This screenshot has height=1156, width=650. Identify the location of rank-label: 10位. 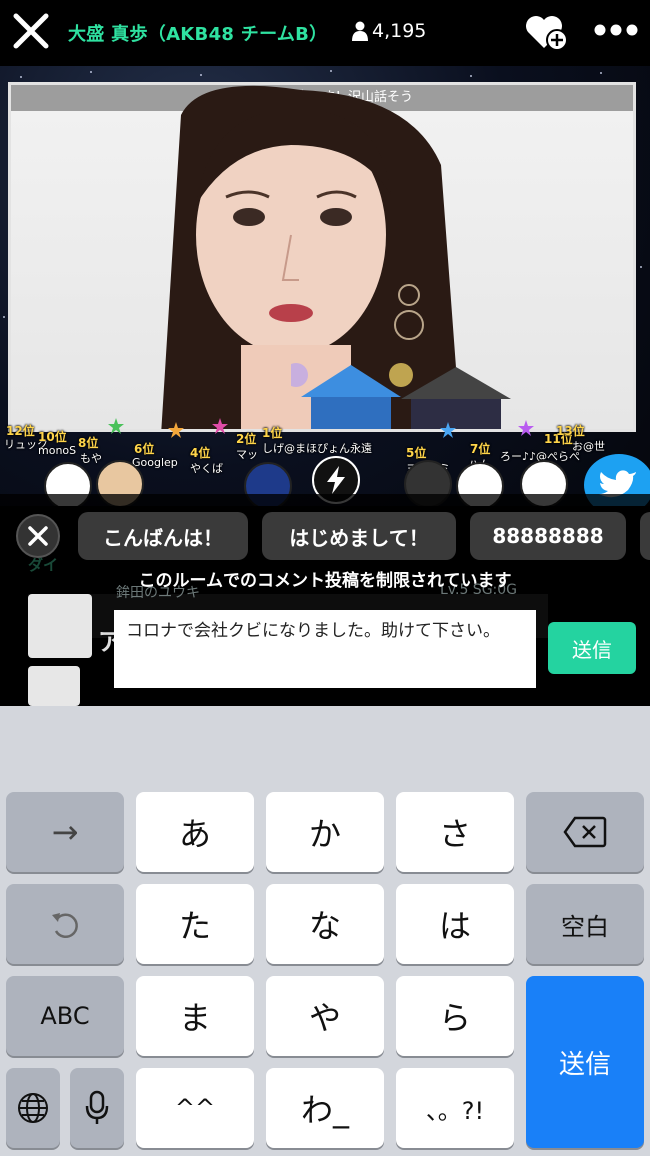
(52, 437).